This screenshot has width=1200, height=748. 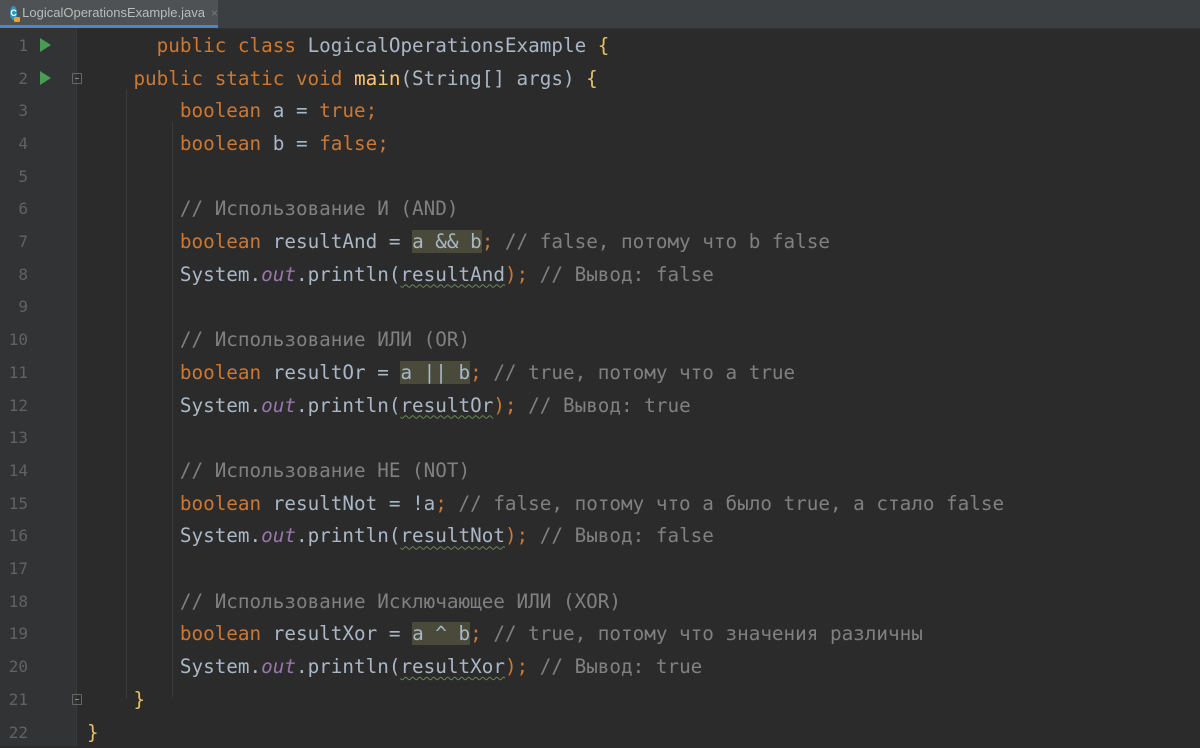 I want to click on code-line: 3 boolean a = true;, so click(x=600, y=110).